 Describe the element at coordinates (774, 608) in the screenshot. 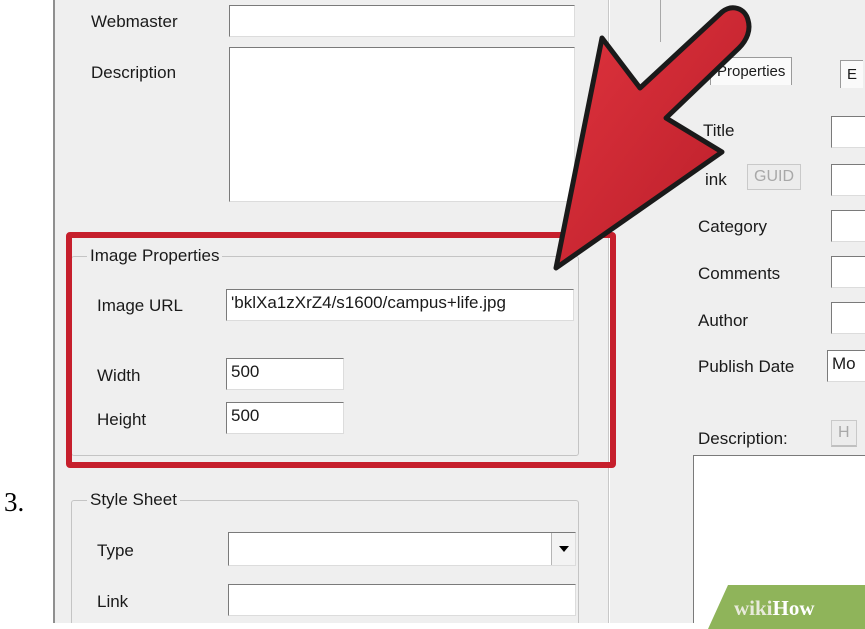

I see `wikihow-watermark: wikiHow` at that location.